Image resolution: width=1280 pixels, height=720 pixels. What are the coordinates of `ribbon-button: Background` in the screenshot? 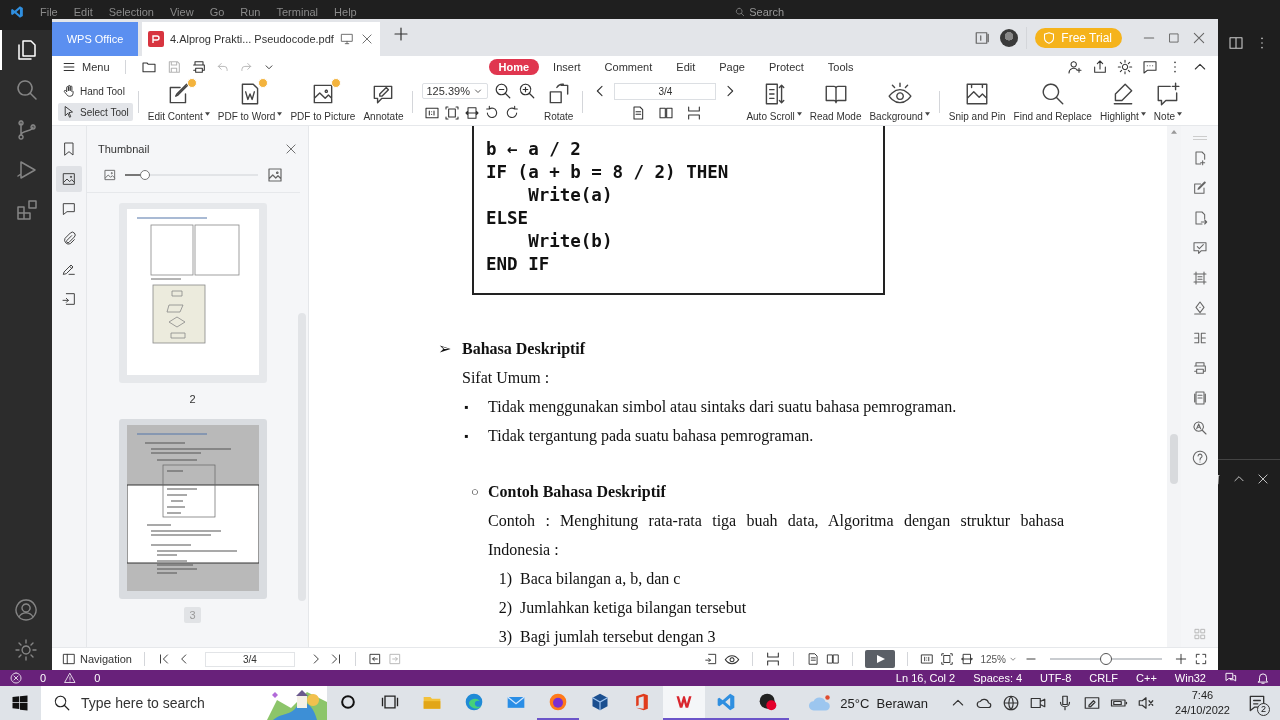 It's located at (899, 101).